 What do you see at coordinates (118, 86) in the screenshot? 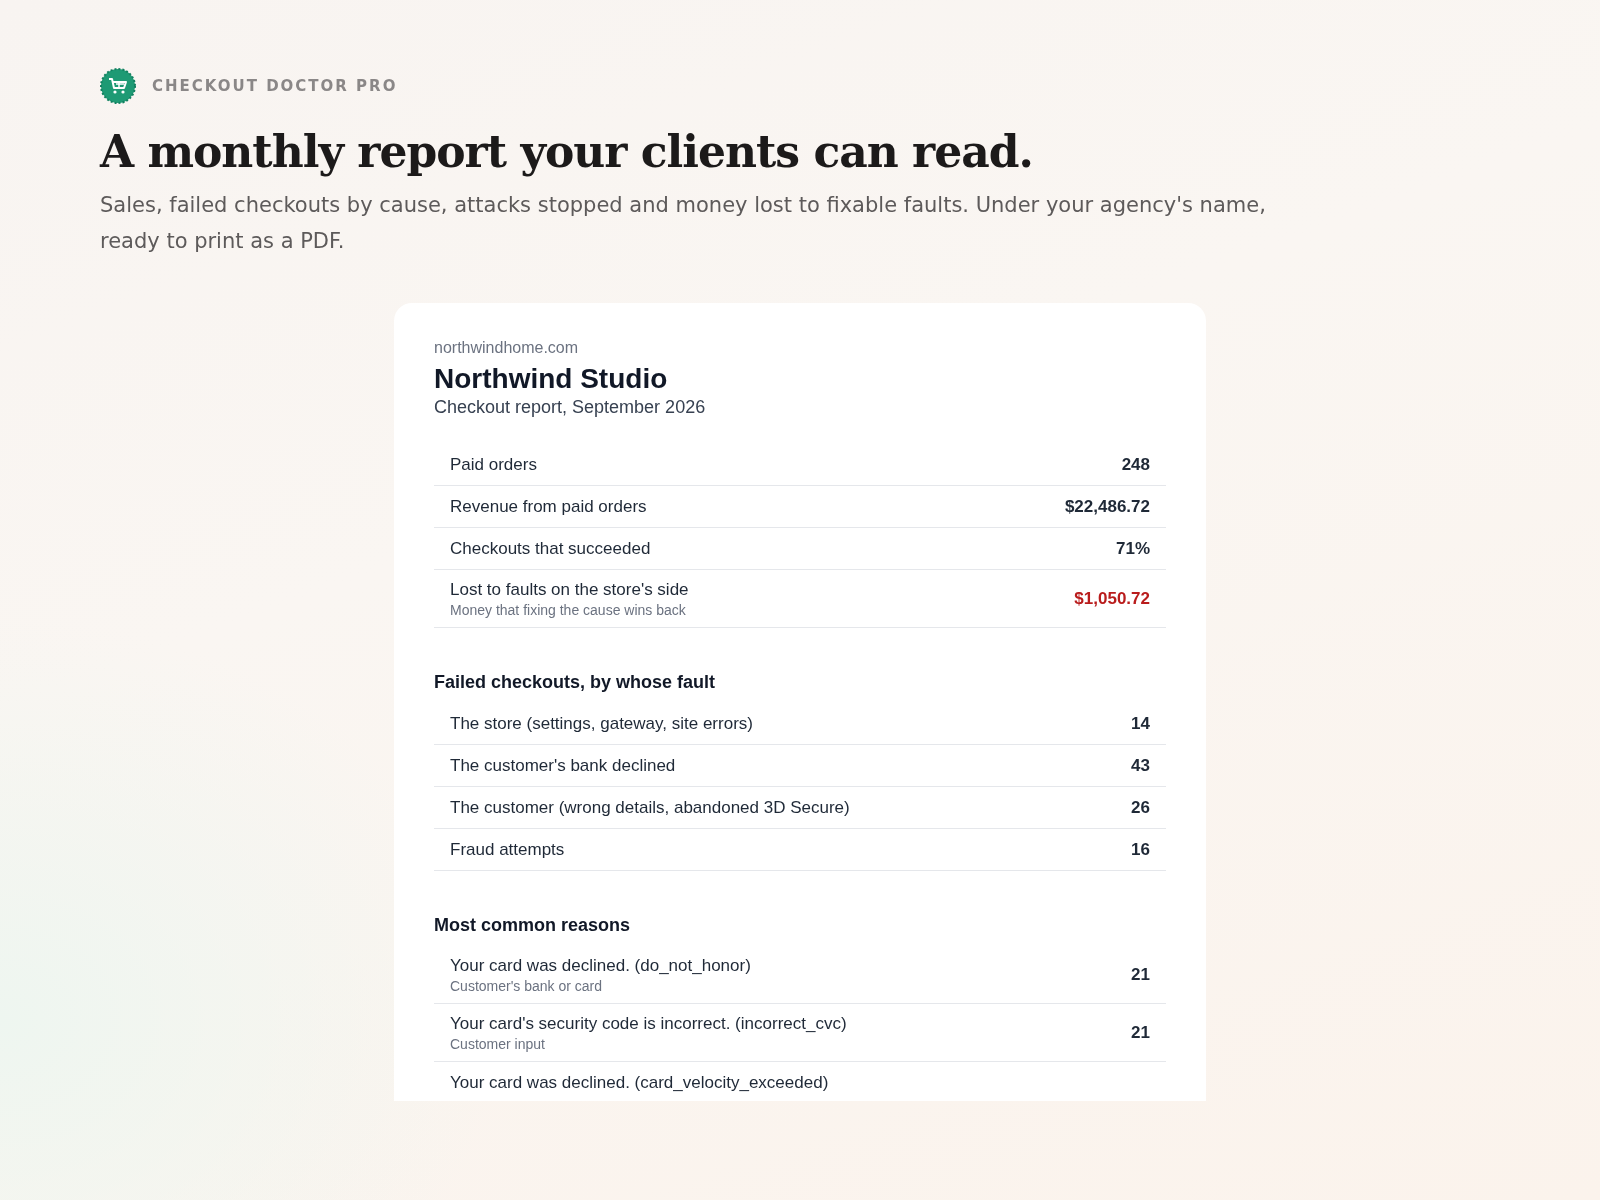
I see `cart-icon` at bounding box center [118, 86].